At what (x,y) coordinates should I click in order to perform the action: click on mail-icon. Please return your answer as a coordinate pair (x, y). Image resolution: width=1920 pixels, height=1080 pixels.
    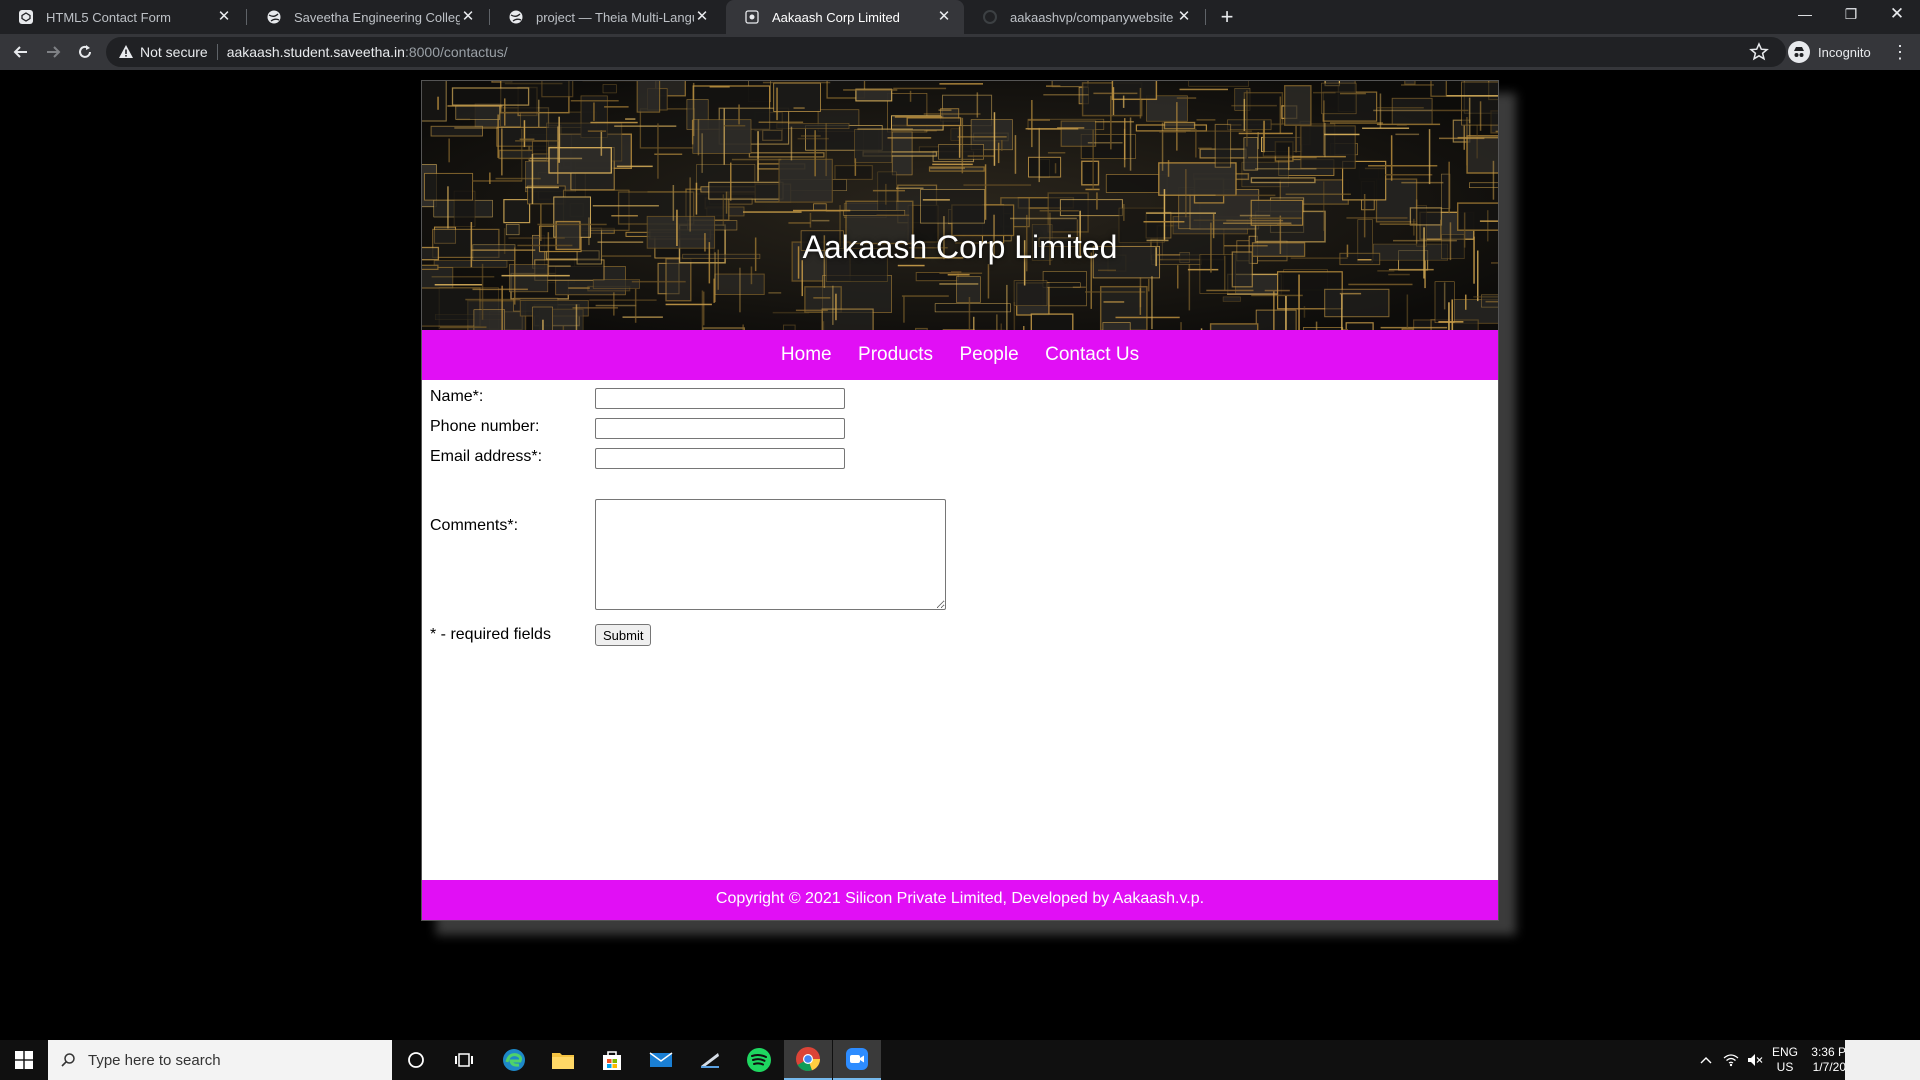
    Looking at the image, I should click on (661, 1060).